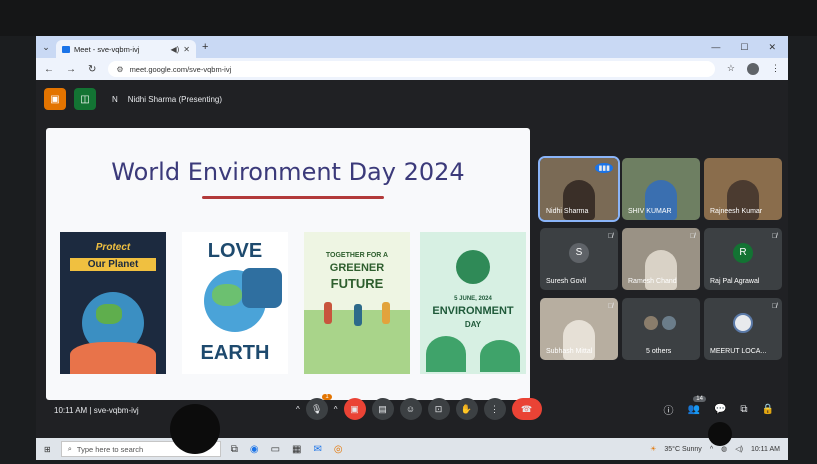 The width and height of the screenshot is (817, 464). What do you see at coordinates (235, 353) in the screenshot?
I see `poster-2-line2: EARTH` at bounding box center [235, 353].